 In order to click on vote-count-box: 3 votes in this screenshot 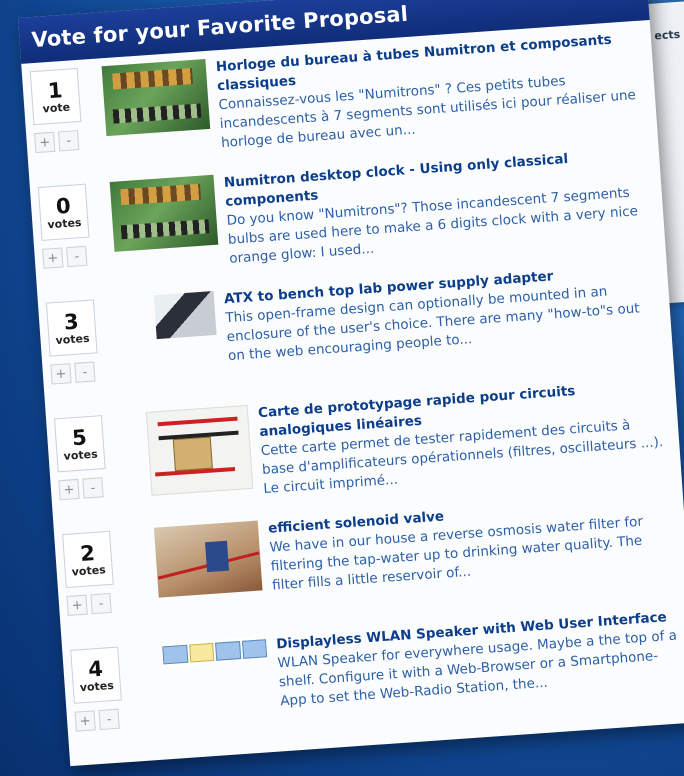, I will do `click(71, 328)`.